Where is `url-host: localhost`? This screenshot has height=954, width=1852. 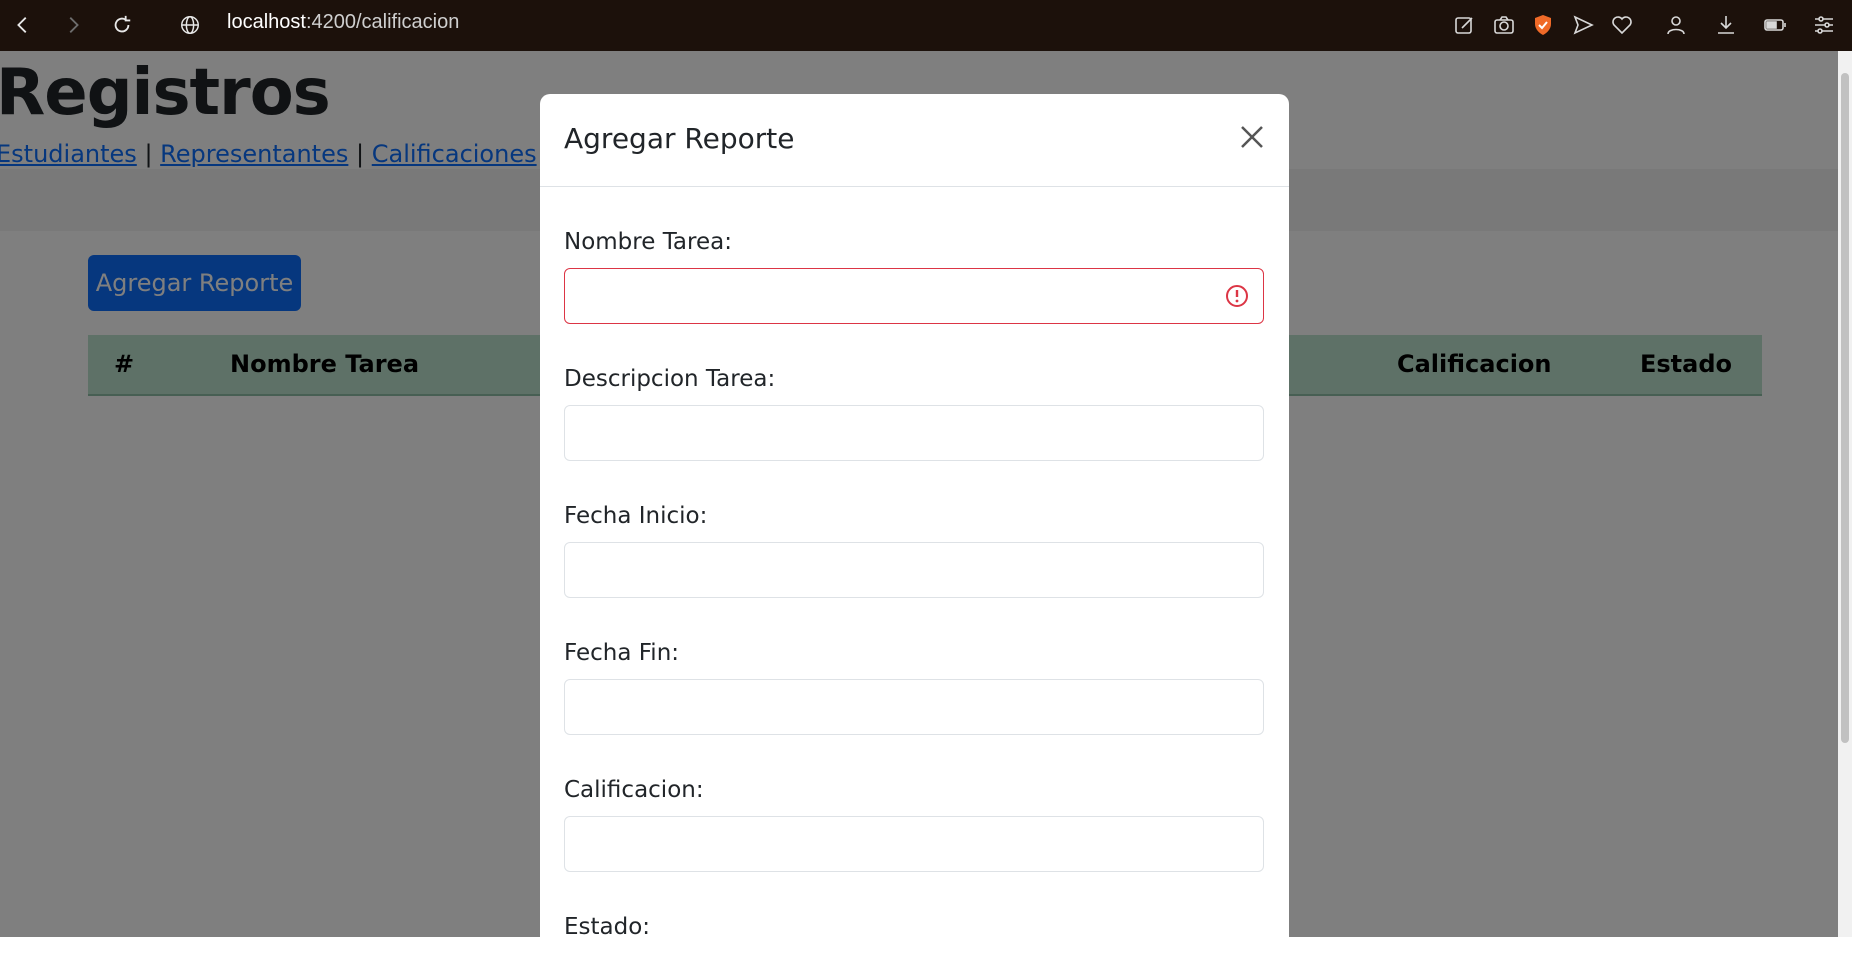
url-host: localhost is located at coordinates (266, 22).